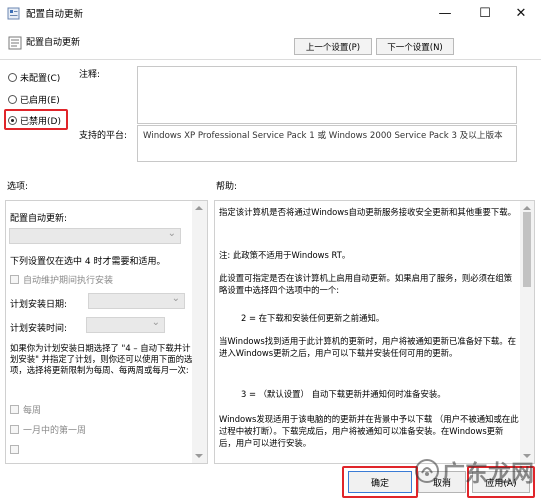 This screenshot has width=541, height=501. What do you see at coordinates (88, 262) in the screenshot?
I see `options-note-line: 下列设置仅在选中 4 时才需要和适用。` at bounding box center [88, 262].